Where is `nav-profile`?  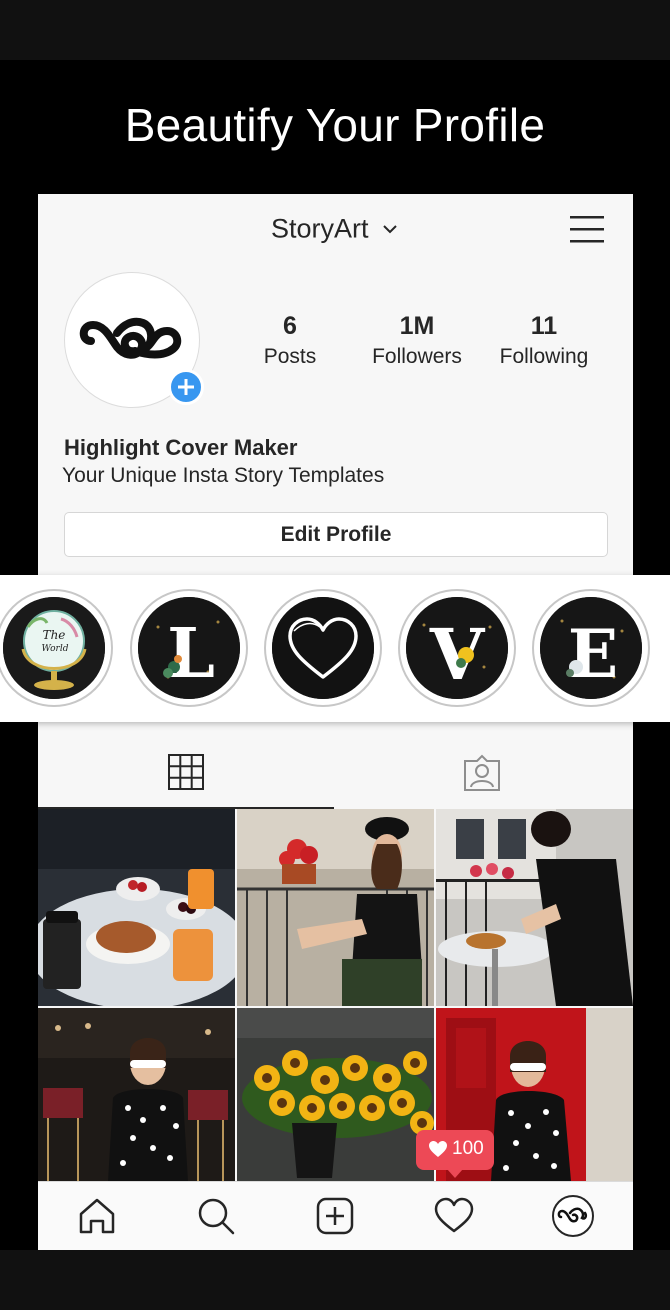
nav-profile is located at coordinates (573, 1216).